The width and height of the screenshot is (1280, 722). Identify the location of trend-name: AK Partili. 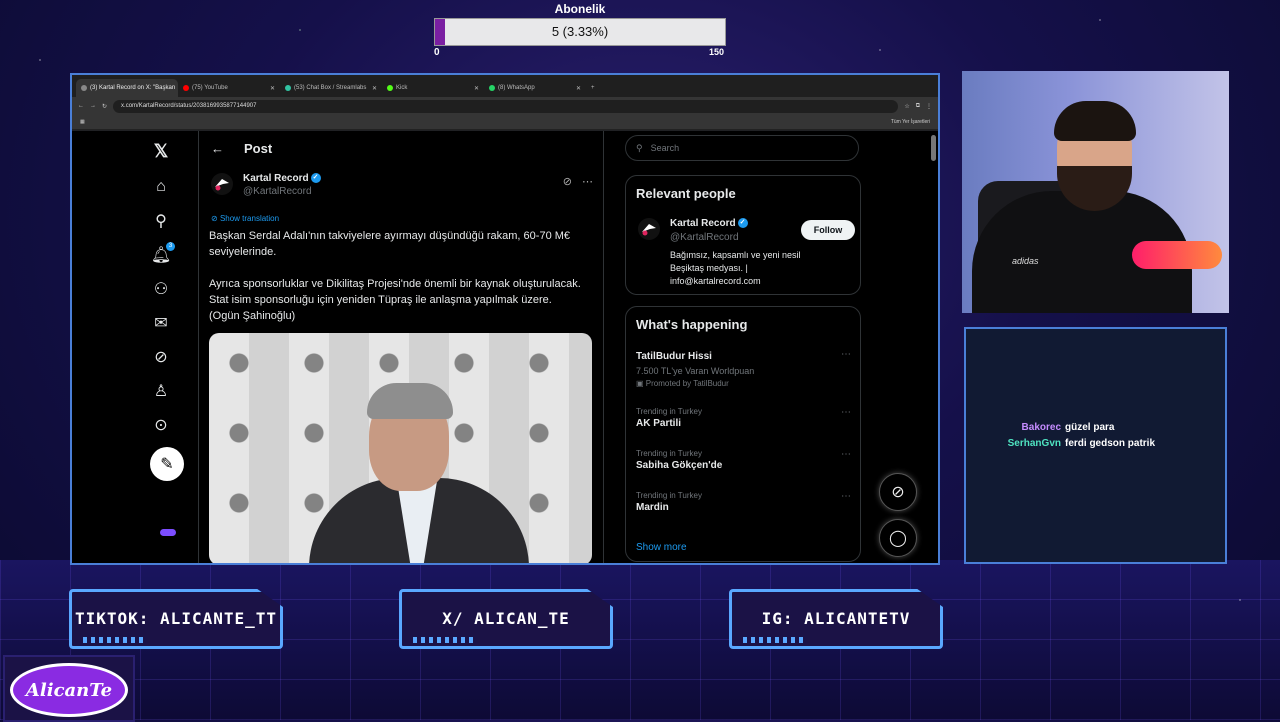
(659, 423).